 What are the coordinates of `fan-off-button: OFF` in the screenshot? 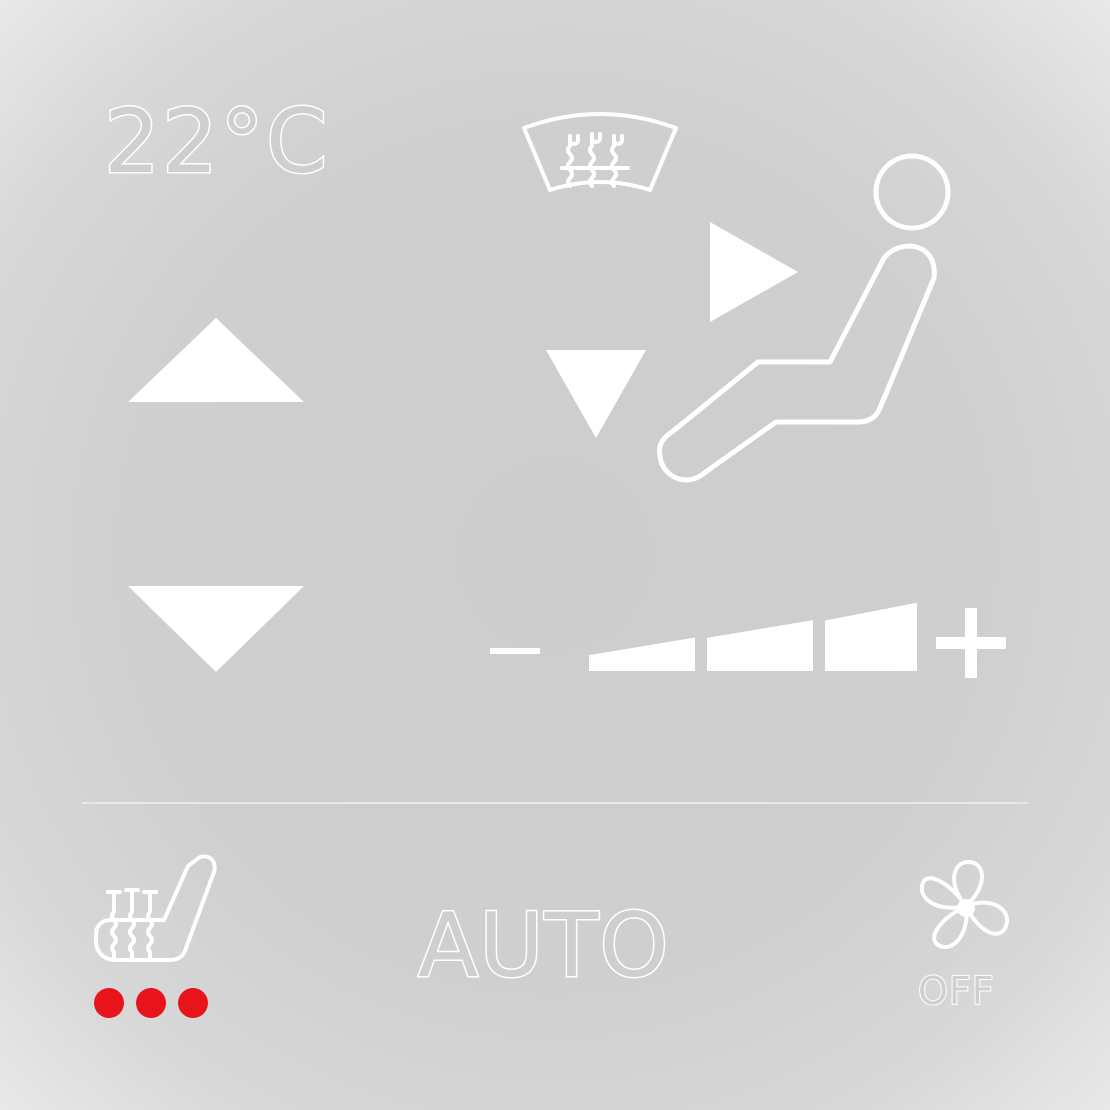 It's located at (968, 936).